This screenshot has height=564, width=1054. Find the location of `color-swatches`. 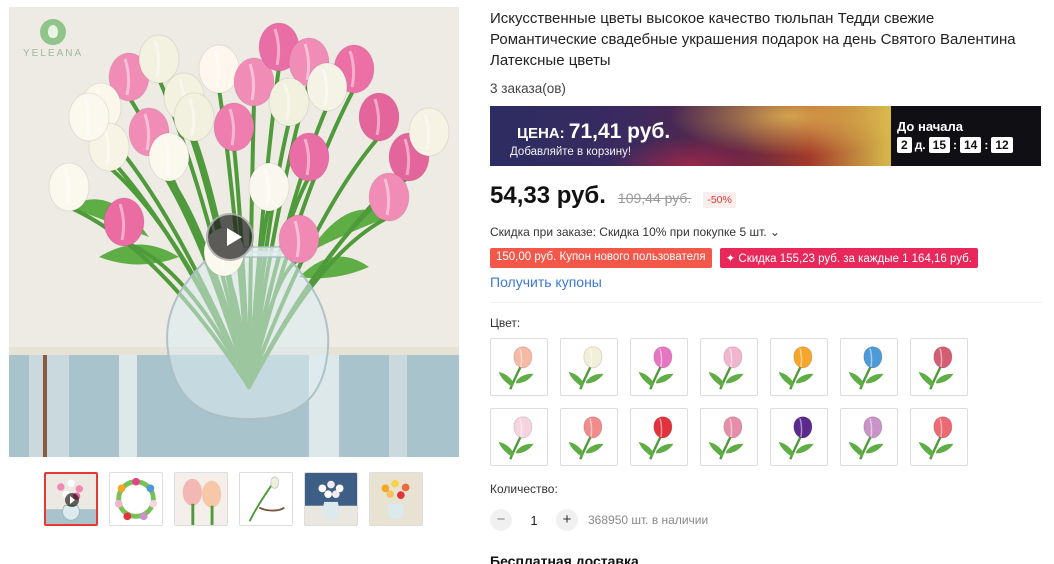

color-swatches is located at coordinates (766, 402).